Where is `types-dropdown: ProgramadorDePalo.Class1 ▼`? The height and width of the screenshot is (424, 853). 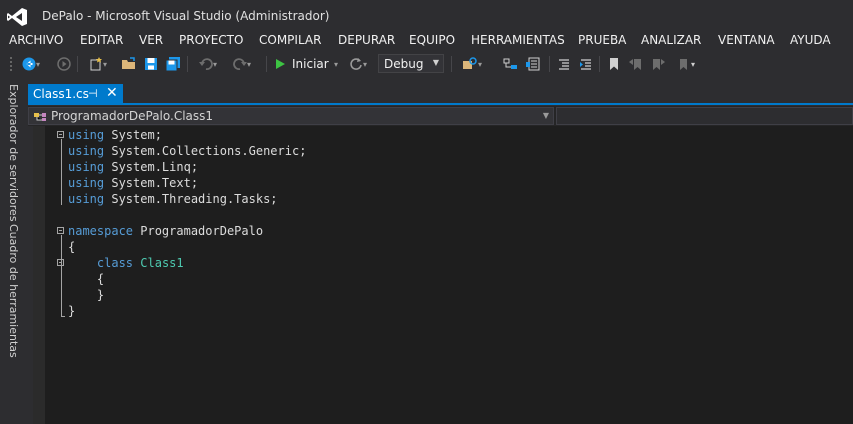 types-dropdown: ProgramadorDePalo.Class1 ▼ is located at coordinates (291, 116).